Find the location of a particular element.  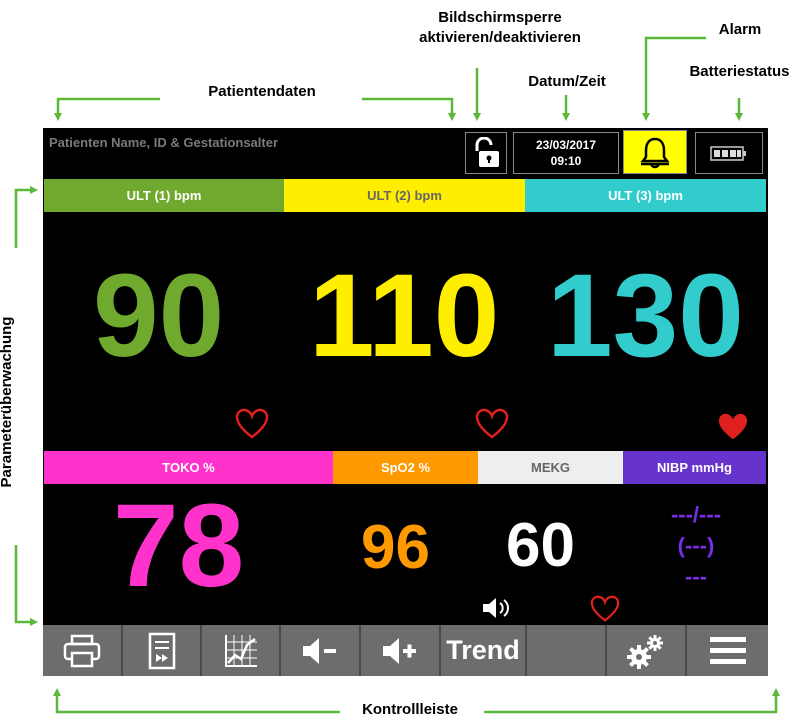

menu-button is located at coordinates (727, 650).